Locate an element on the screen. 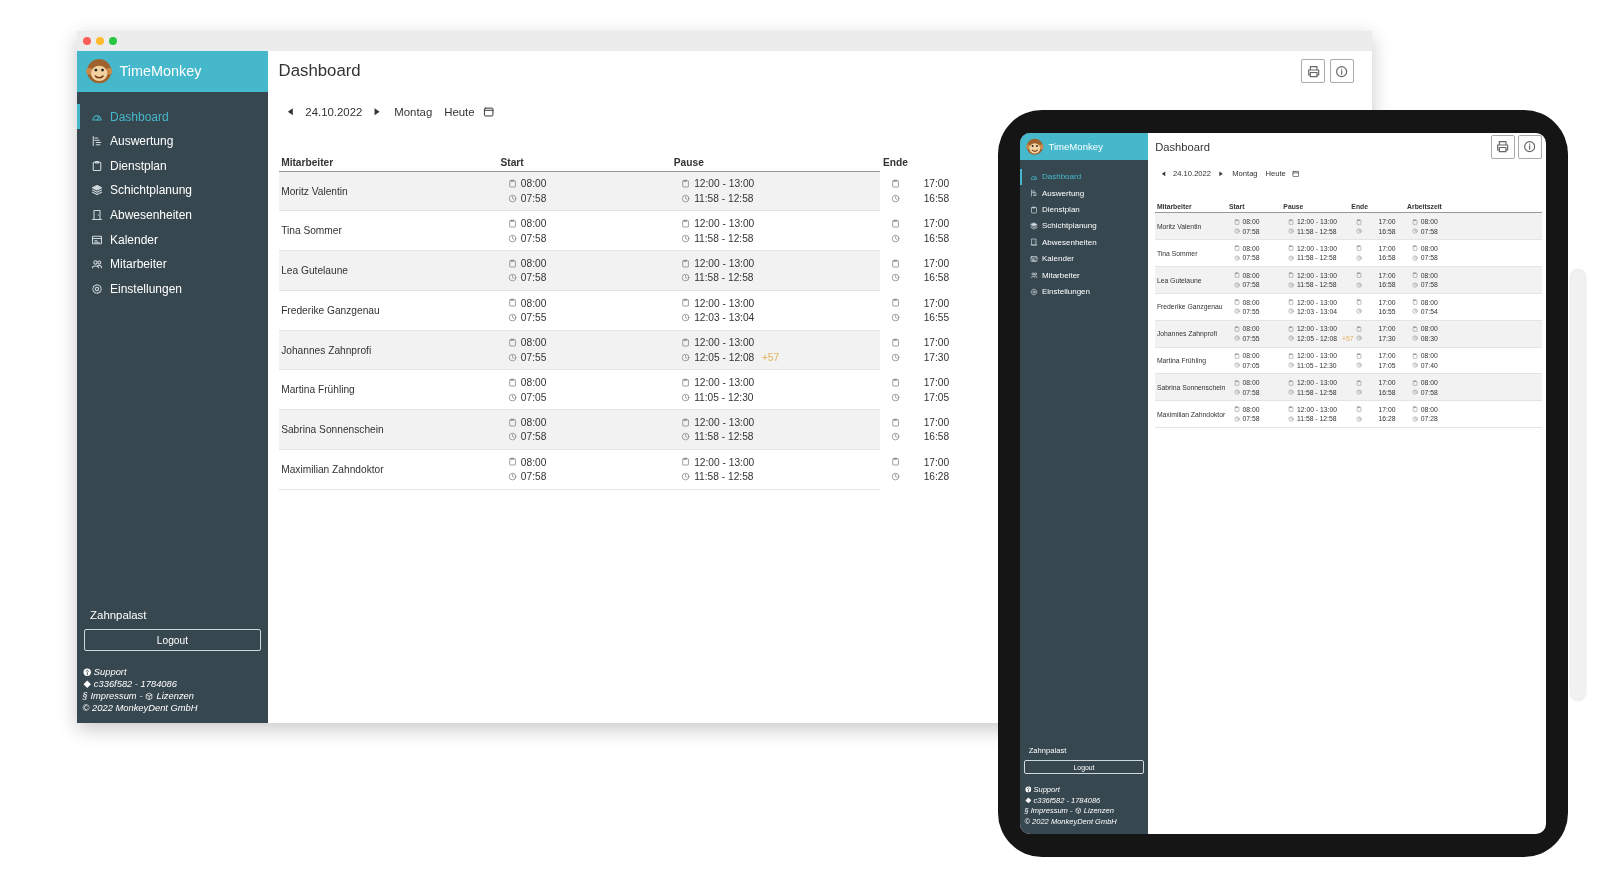 Image resolution: width=1600 pixels, height=887 pixels. impressum-link: § Impressum is located at coordinates (109, 695).